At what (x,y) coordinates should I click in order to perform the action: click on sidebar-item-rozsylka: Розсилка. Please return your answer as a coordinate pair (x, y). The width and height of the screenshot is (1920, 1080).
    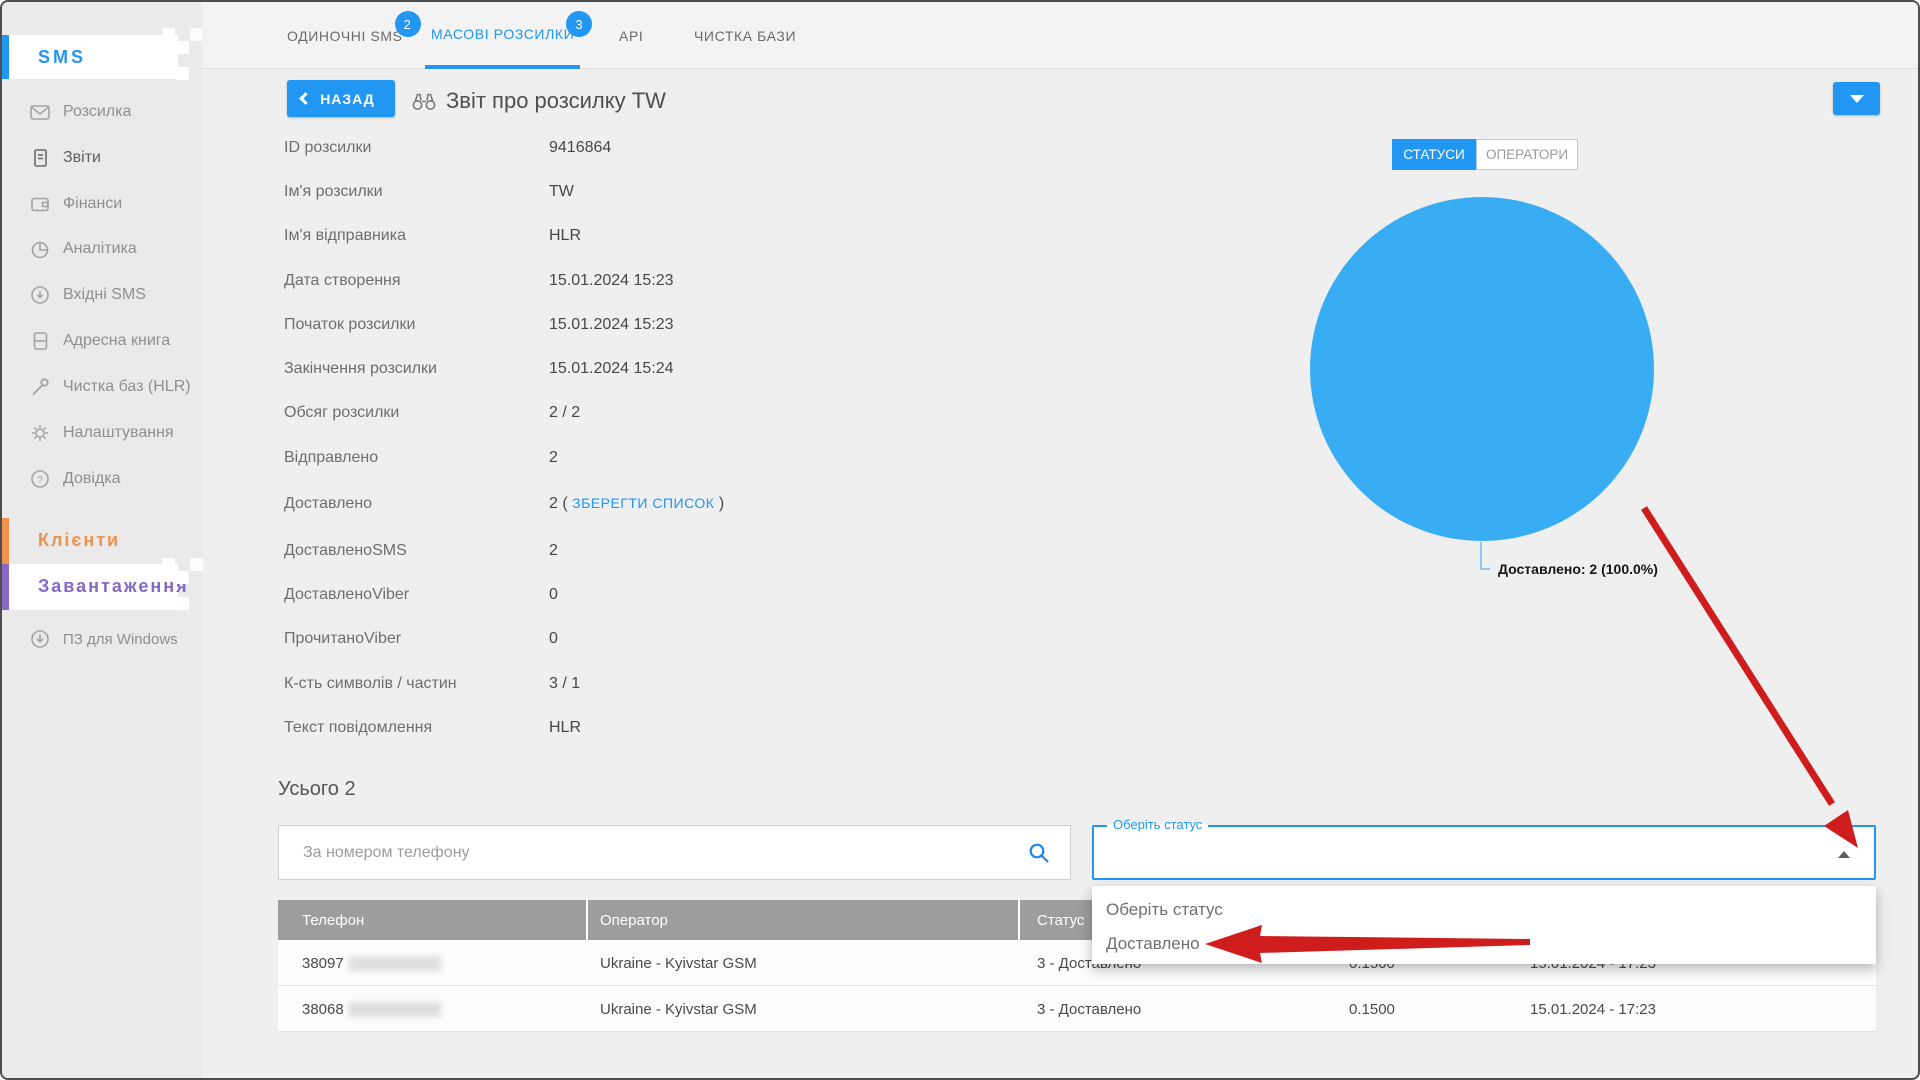
    Looking at the image, I should click on (102, 112).